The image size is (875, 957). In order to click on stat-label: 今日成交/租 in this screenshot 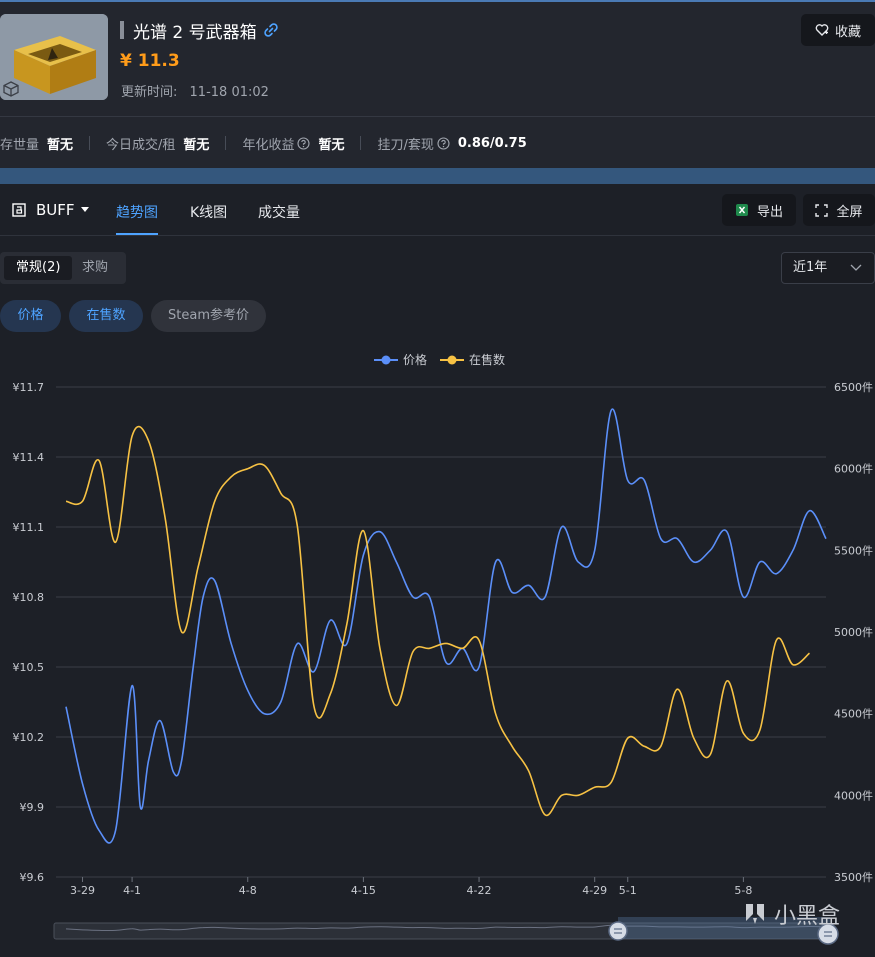, I will do `click(141, 145)`.